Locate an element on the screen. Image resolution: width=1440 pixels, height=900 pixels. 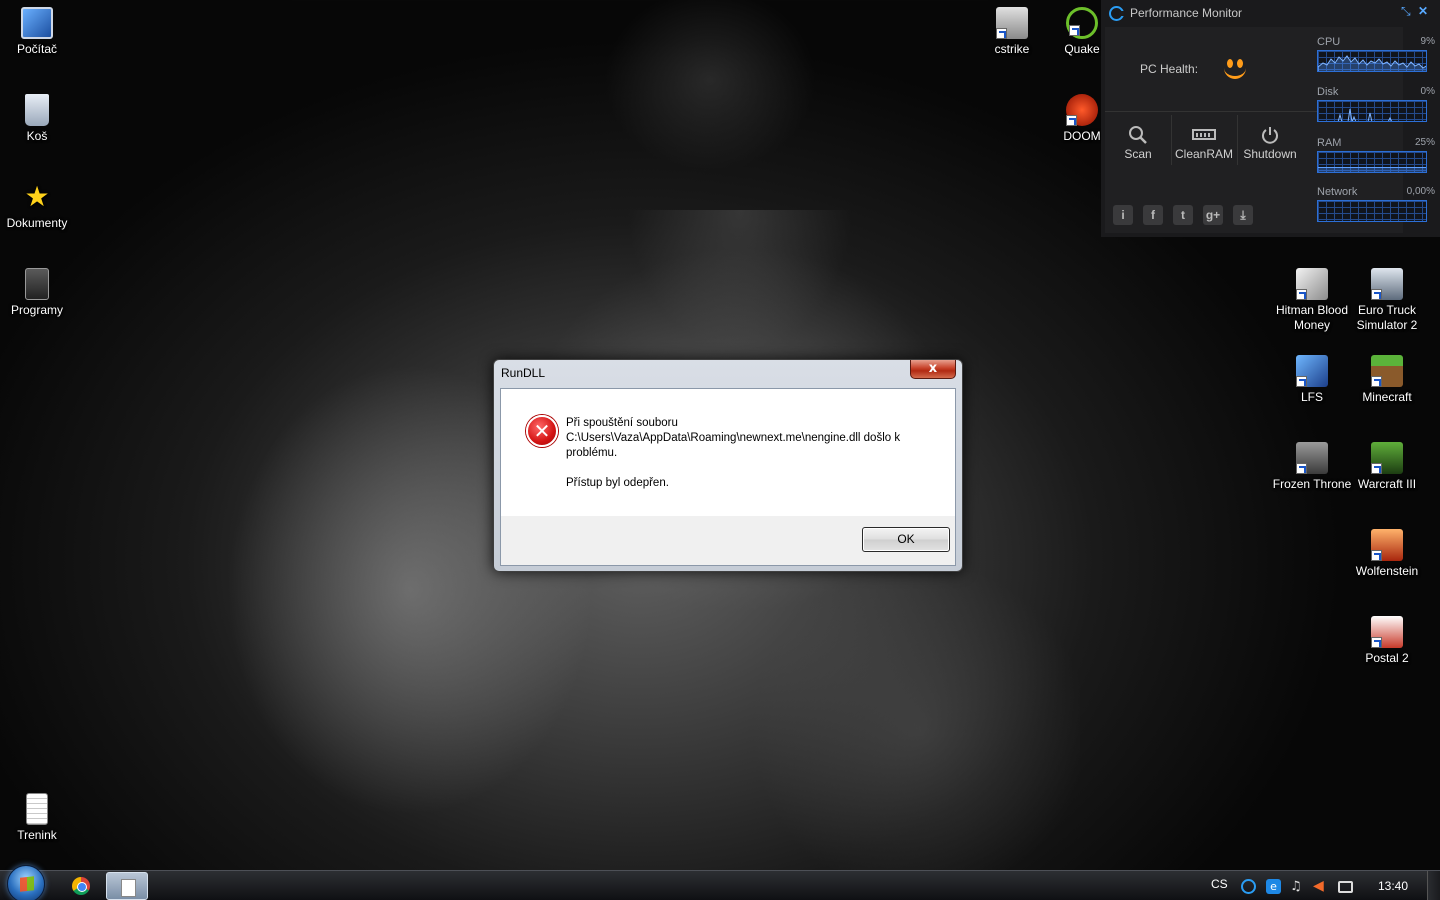
frozen-throne-icon is located at coordinates (1312, 458).